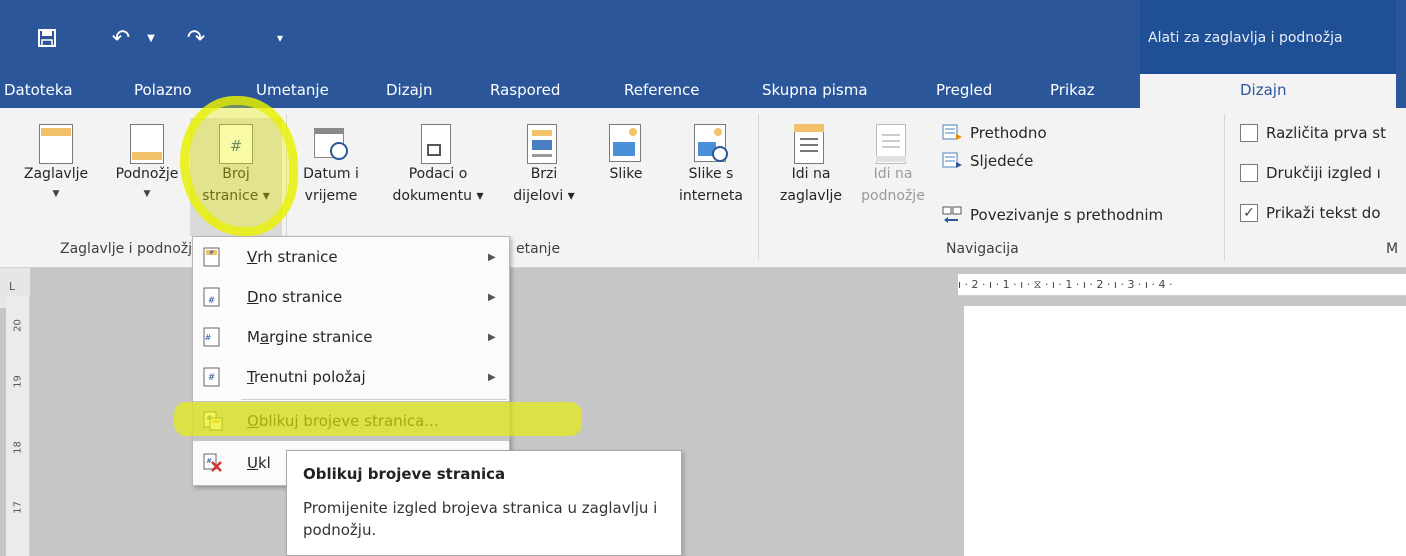  Describe the element at coordinates (147, 144) in the screenshot. I see `footer-icon` at that location.